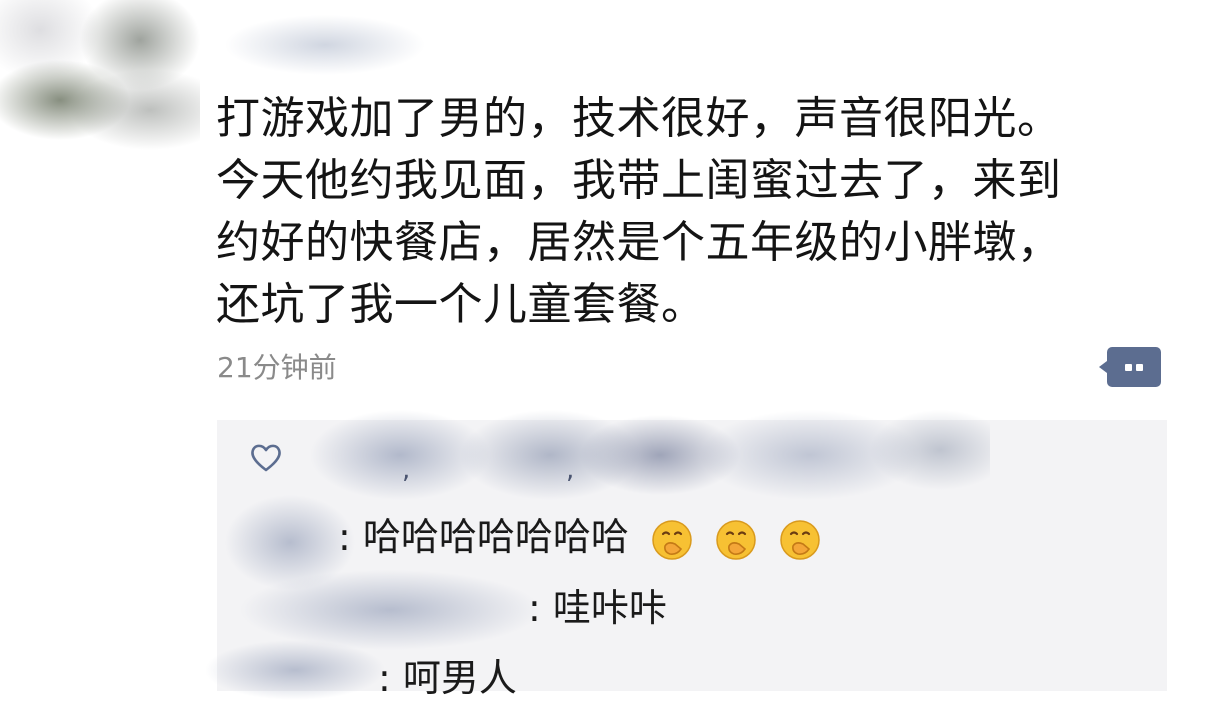 Image resolution: width=1224 pixels, height=701 pixels. I want to click on comment-text: : 哇咔咔, so click(597, 608).